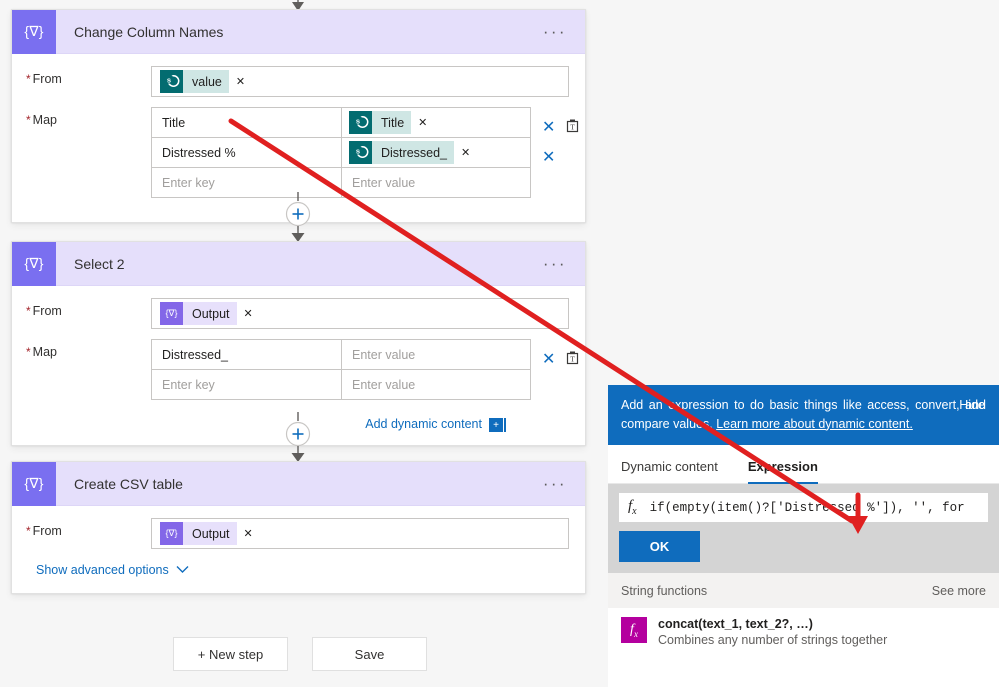 The height and width of the screenshot is (687, 999). Describe the element at coordinates (298, 31) in the screenshot. I see `card-header: {∇} Change Column Names ···` at that location.